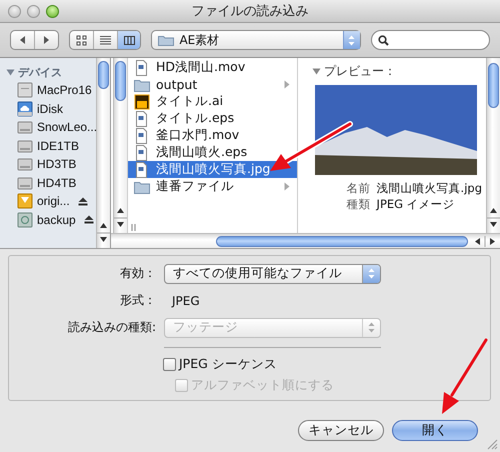 The height and width of the screenshot is (452, 500). Describe the element at coordinates (256, 40) in the screenshot. I see `location-popup: AE素材` at that location.